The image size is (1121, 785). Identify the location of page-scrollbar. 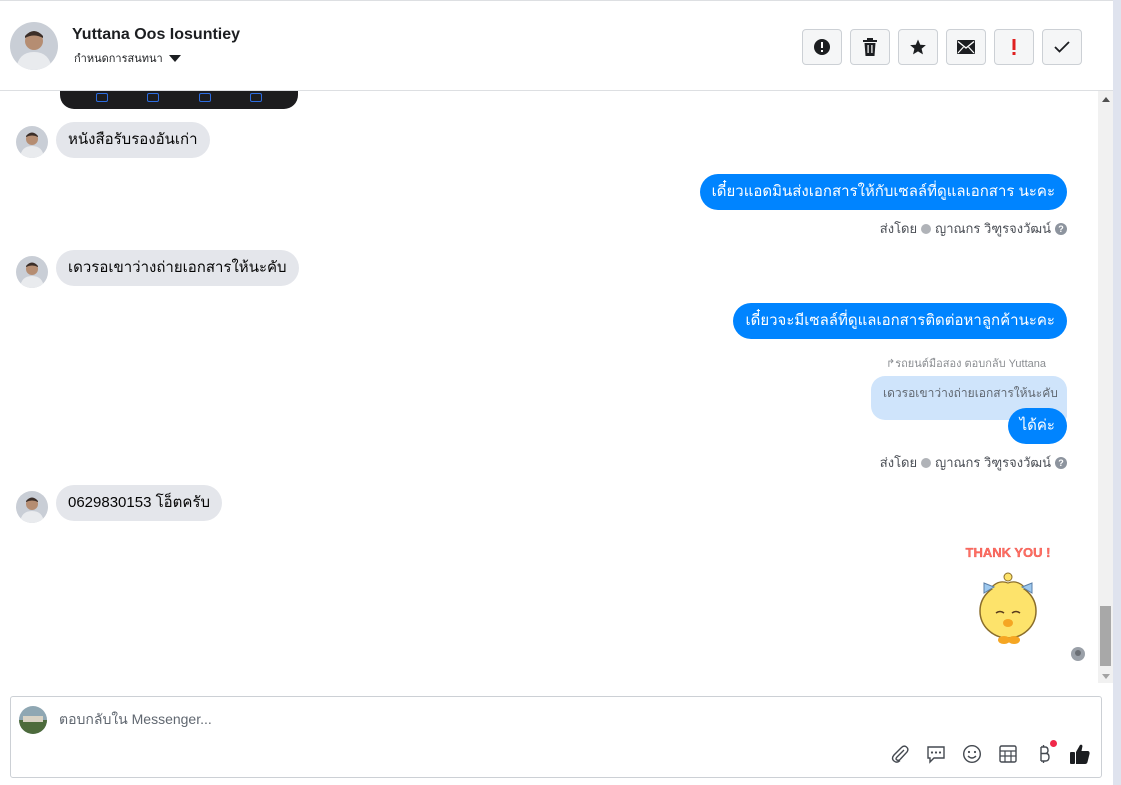
(1117, 392).